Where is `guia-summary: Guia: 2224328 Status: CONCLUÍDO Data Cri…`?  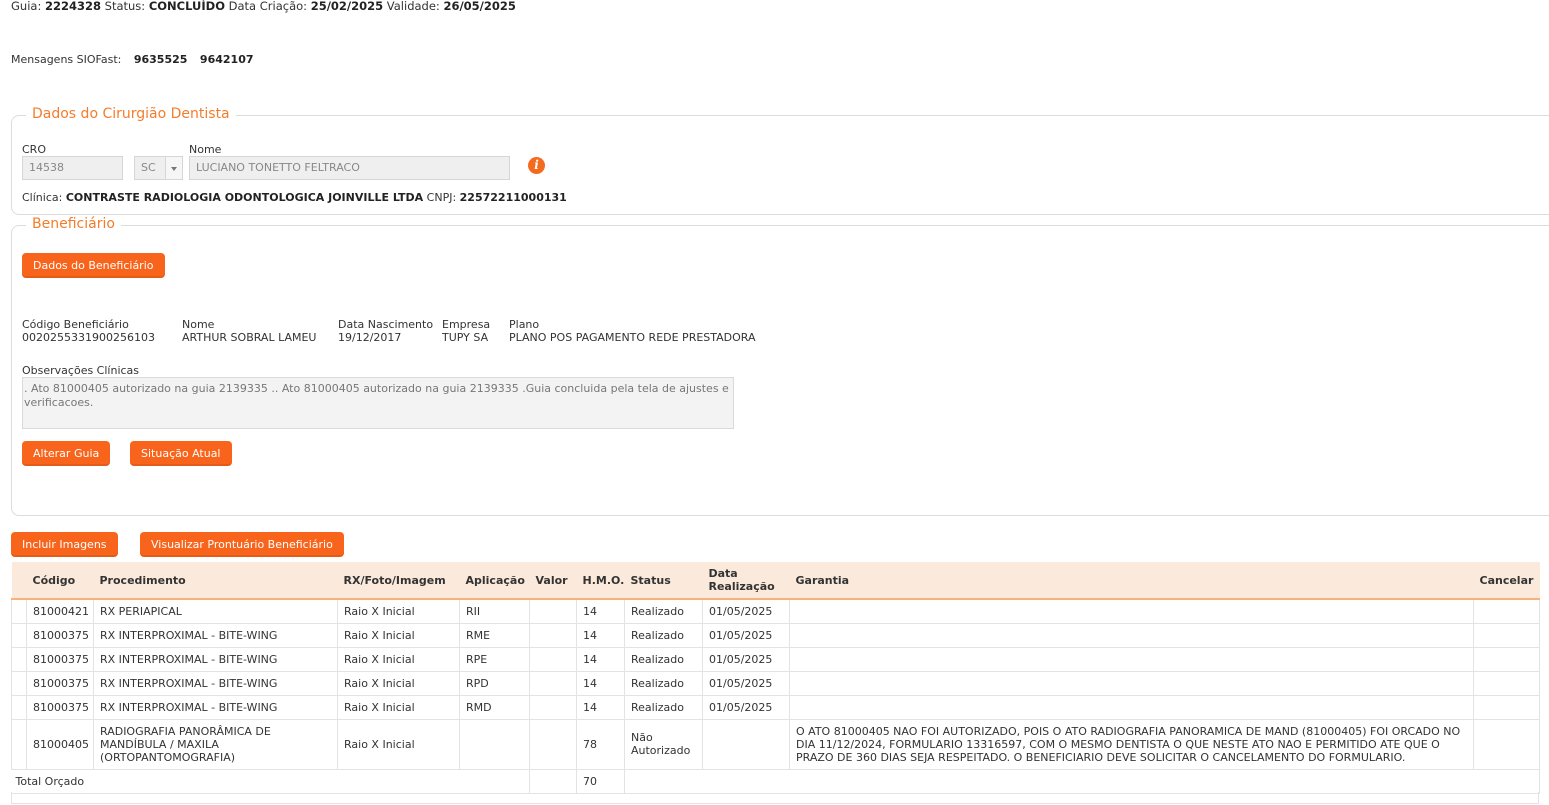
guia-summary: Guia: 2224328 Status: CONCLUÍDO Data Cri… is located at coordinates (263, 6).